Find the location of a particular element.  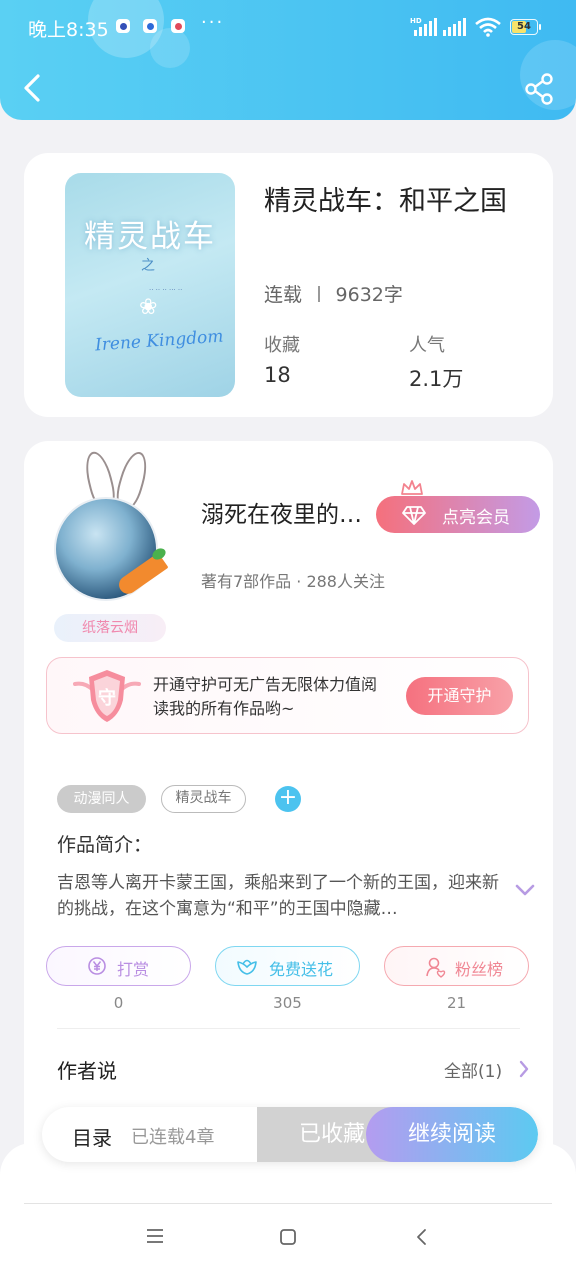

bottom-panel is located at coordinates (288, 1211).